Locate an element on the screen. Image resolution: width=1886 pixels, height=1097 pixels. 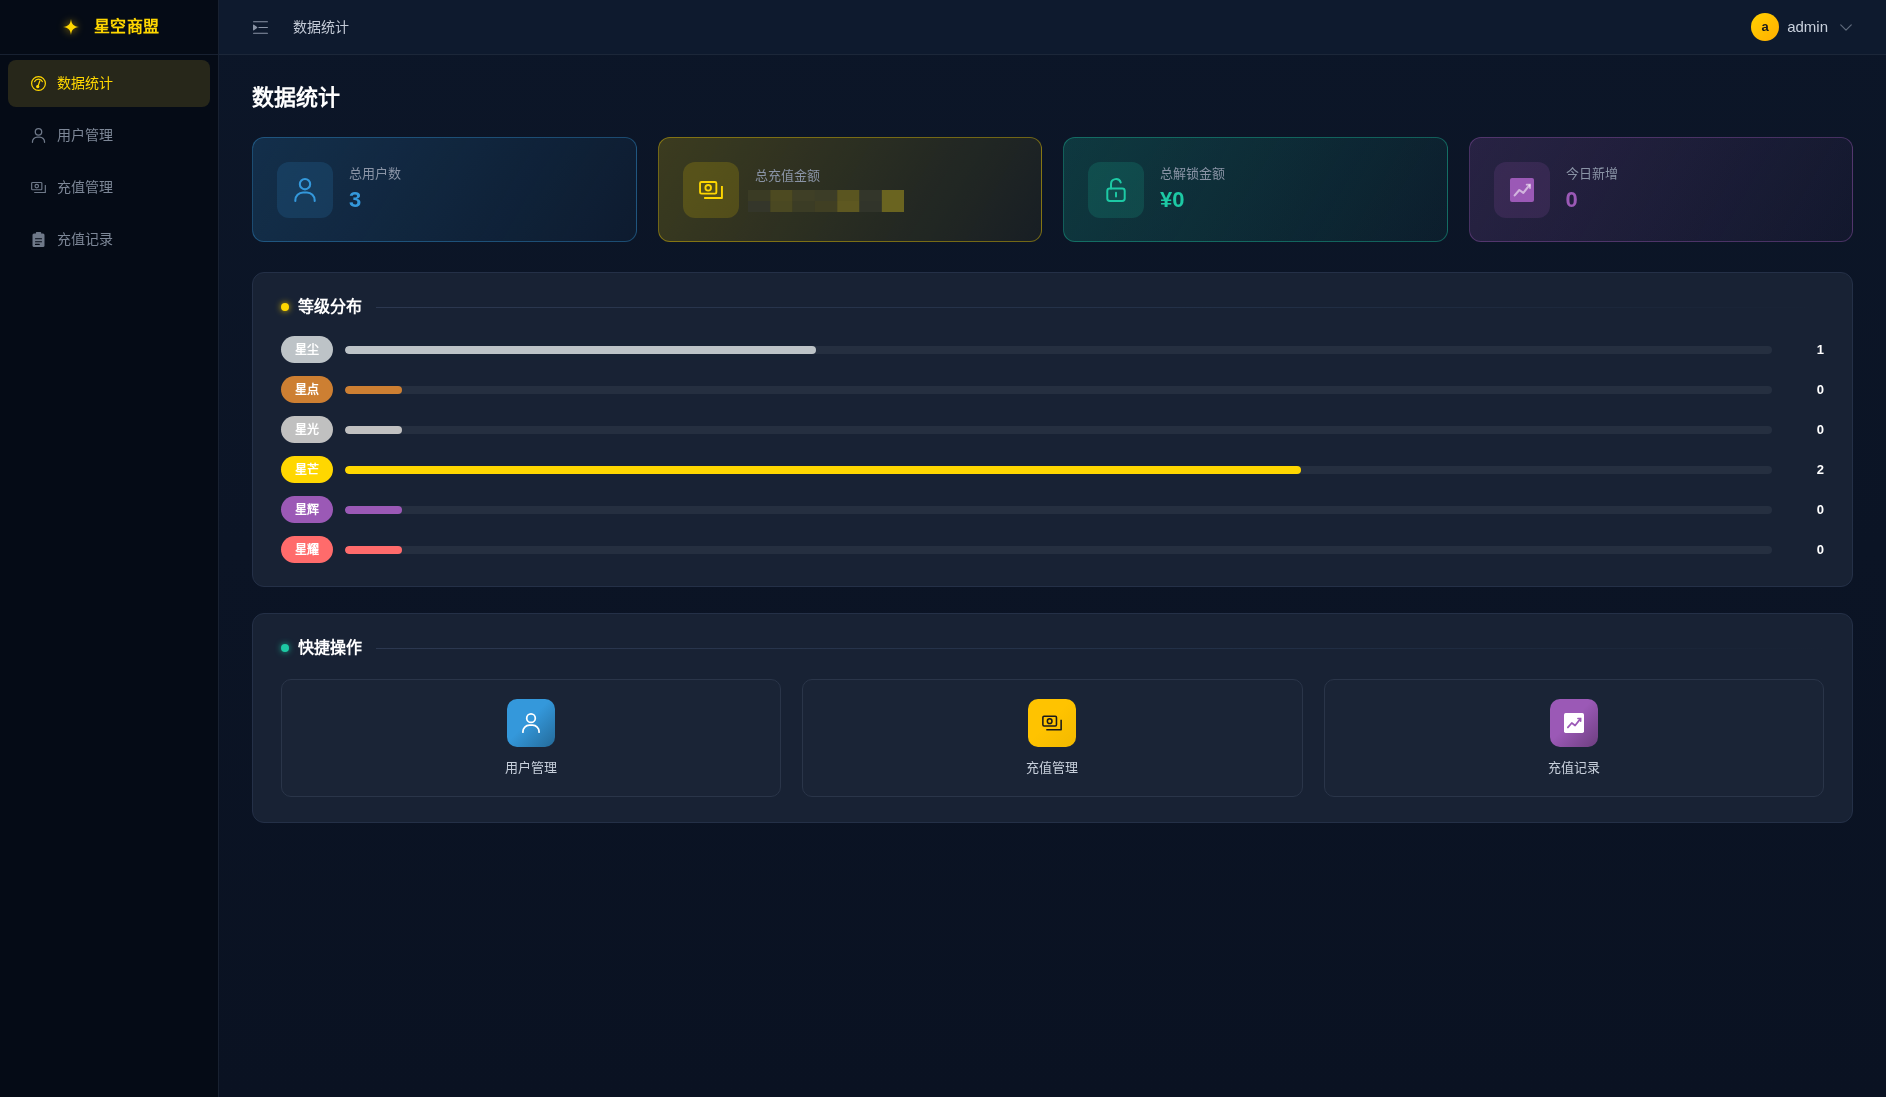
avatar: a is located at coordinates (1765, 27).